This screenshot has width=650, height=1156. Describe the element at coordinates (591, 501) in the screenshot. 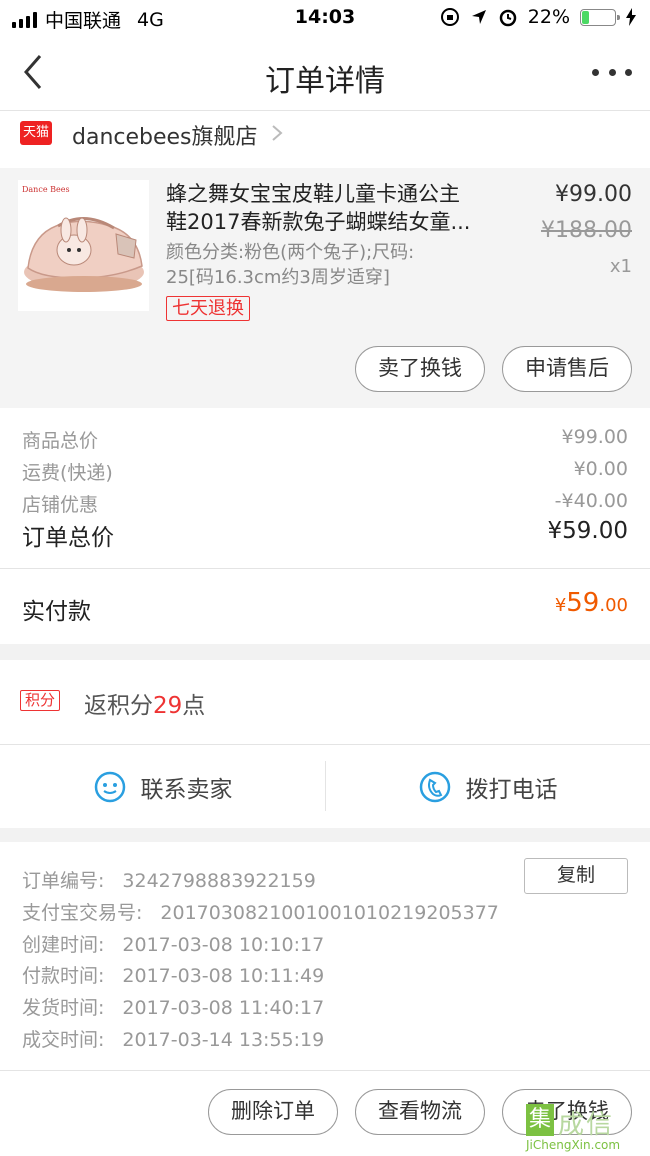

I see `summary-value: -¥40.00` at that location.